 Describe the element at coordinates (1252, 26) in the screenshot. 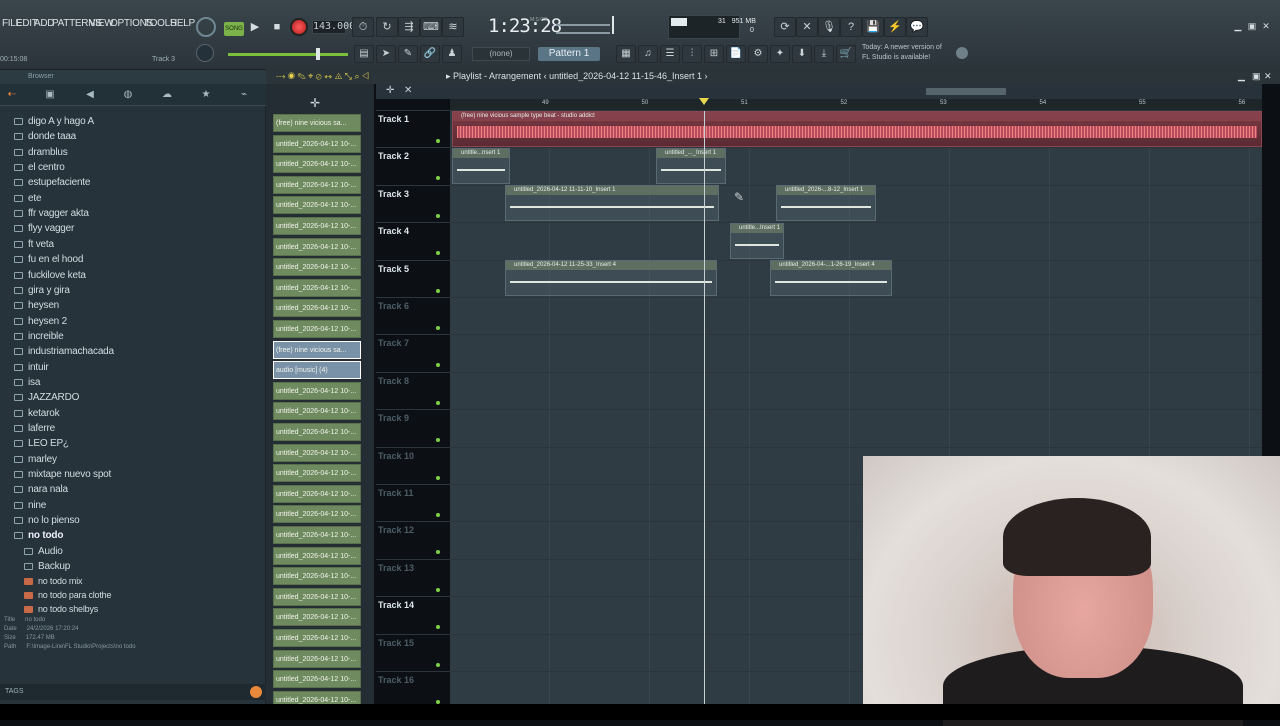

I see `maximize-icon: ▣` at that location.